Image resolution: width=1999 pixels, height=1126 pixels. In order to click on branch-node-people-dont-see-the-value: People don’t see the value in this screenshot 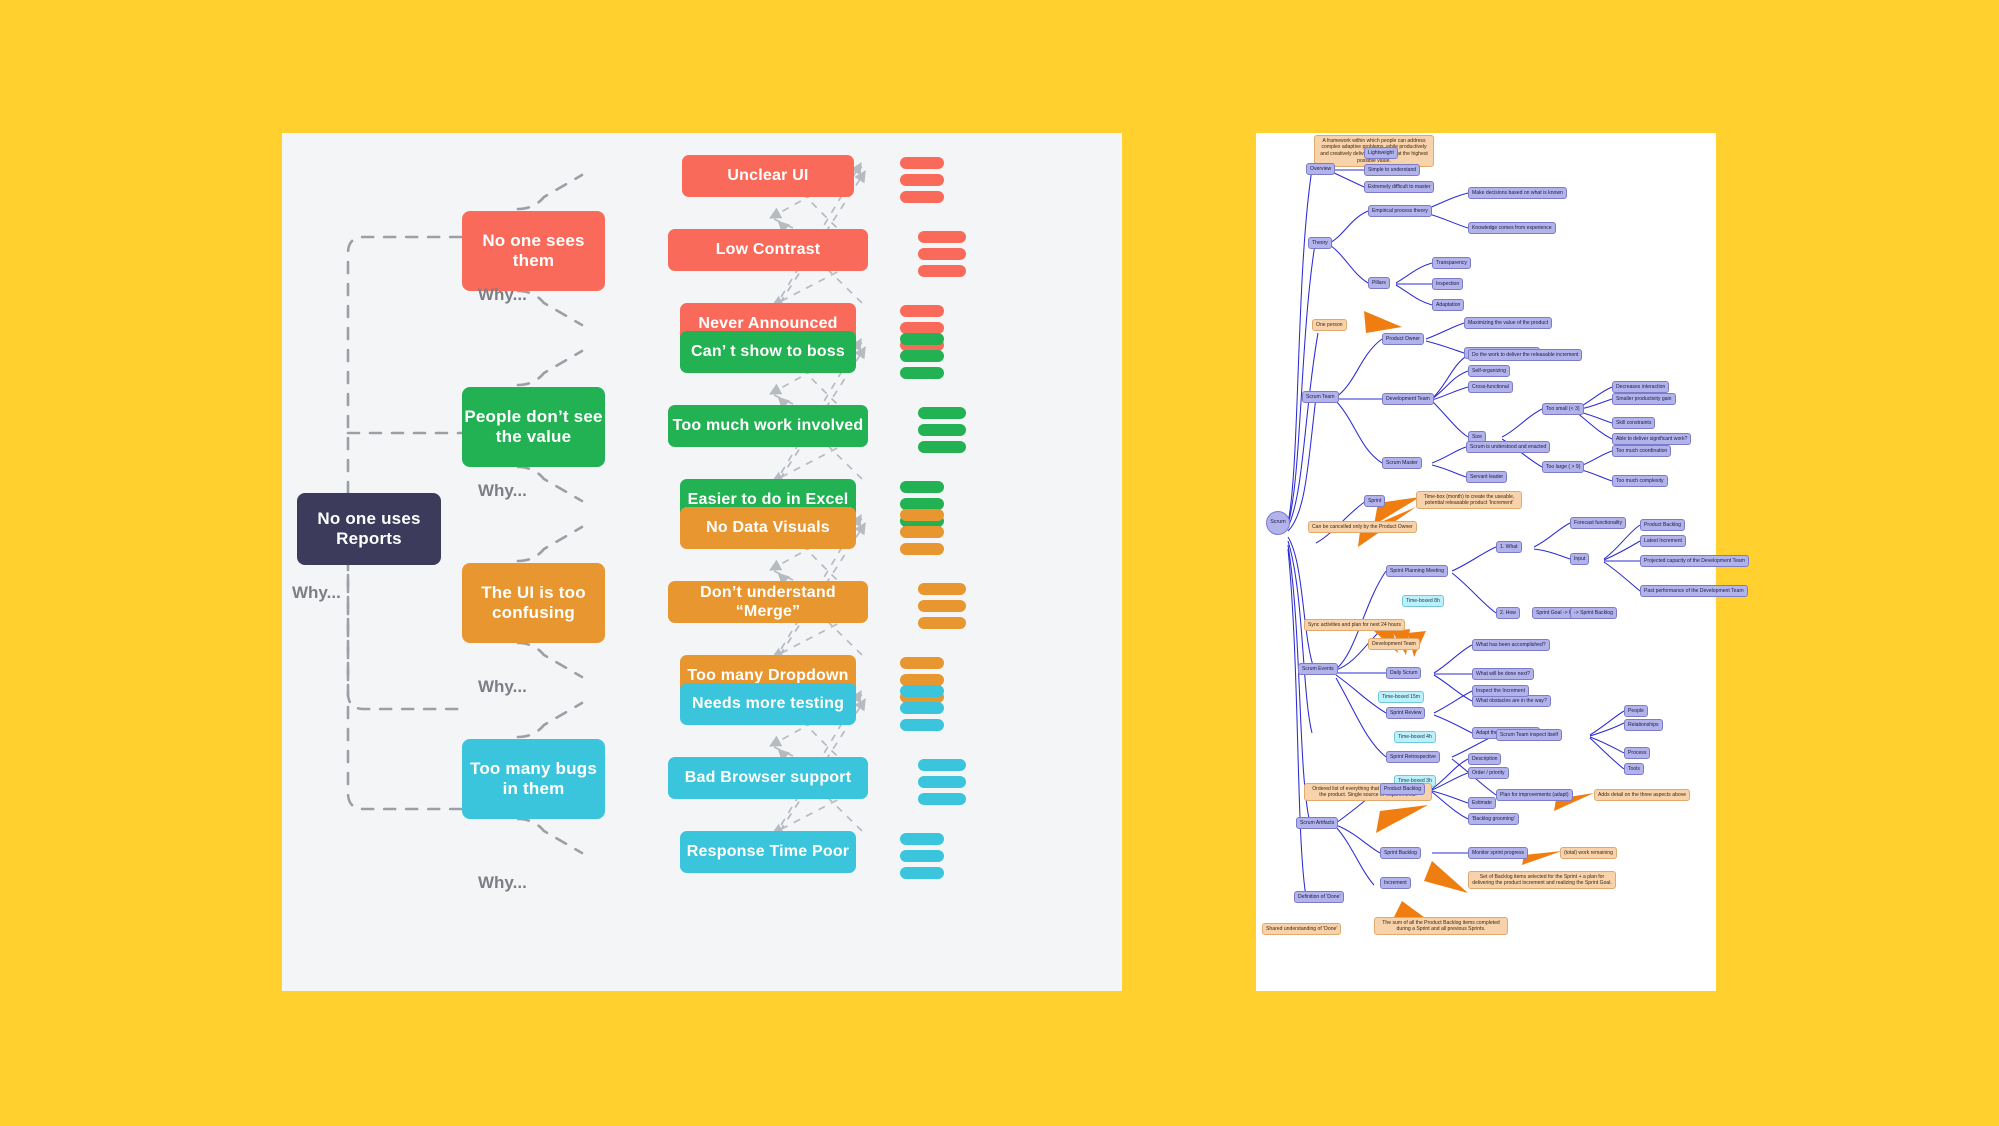, I will do `click(533, 427)`.